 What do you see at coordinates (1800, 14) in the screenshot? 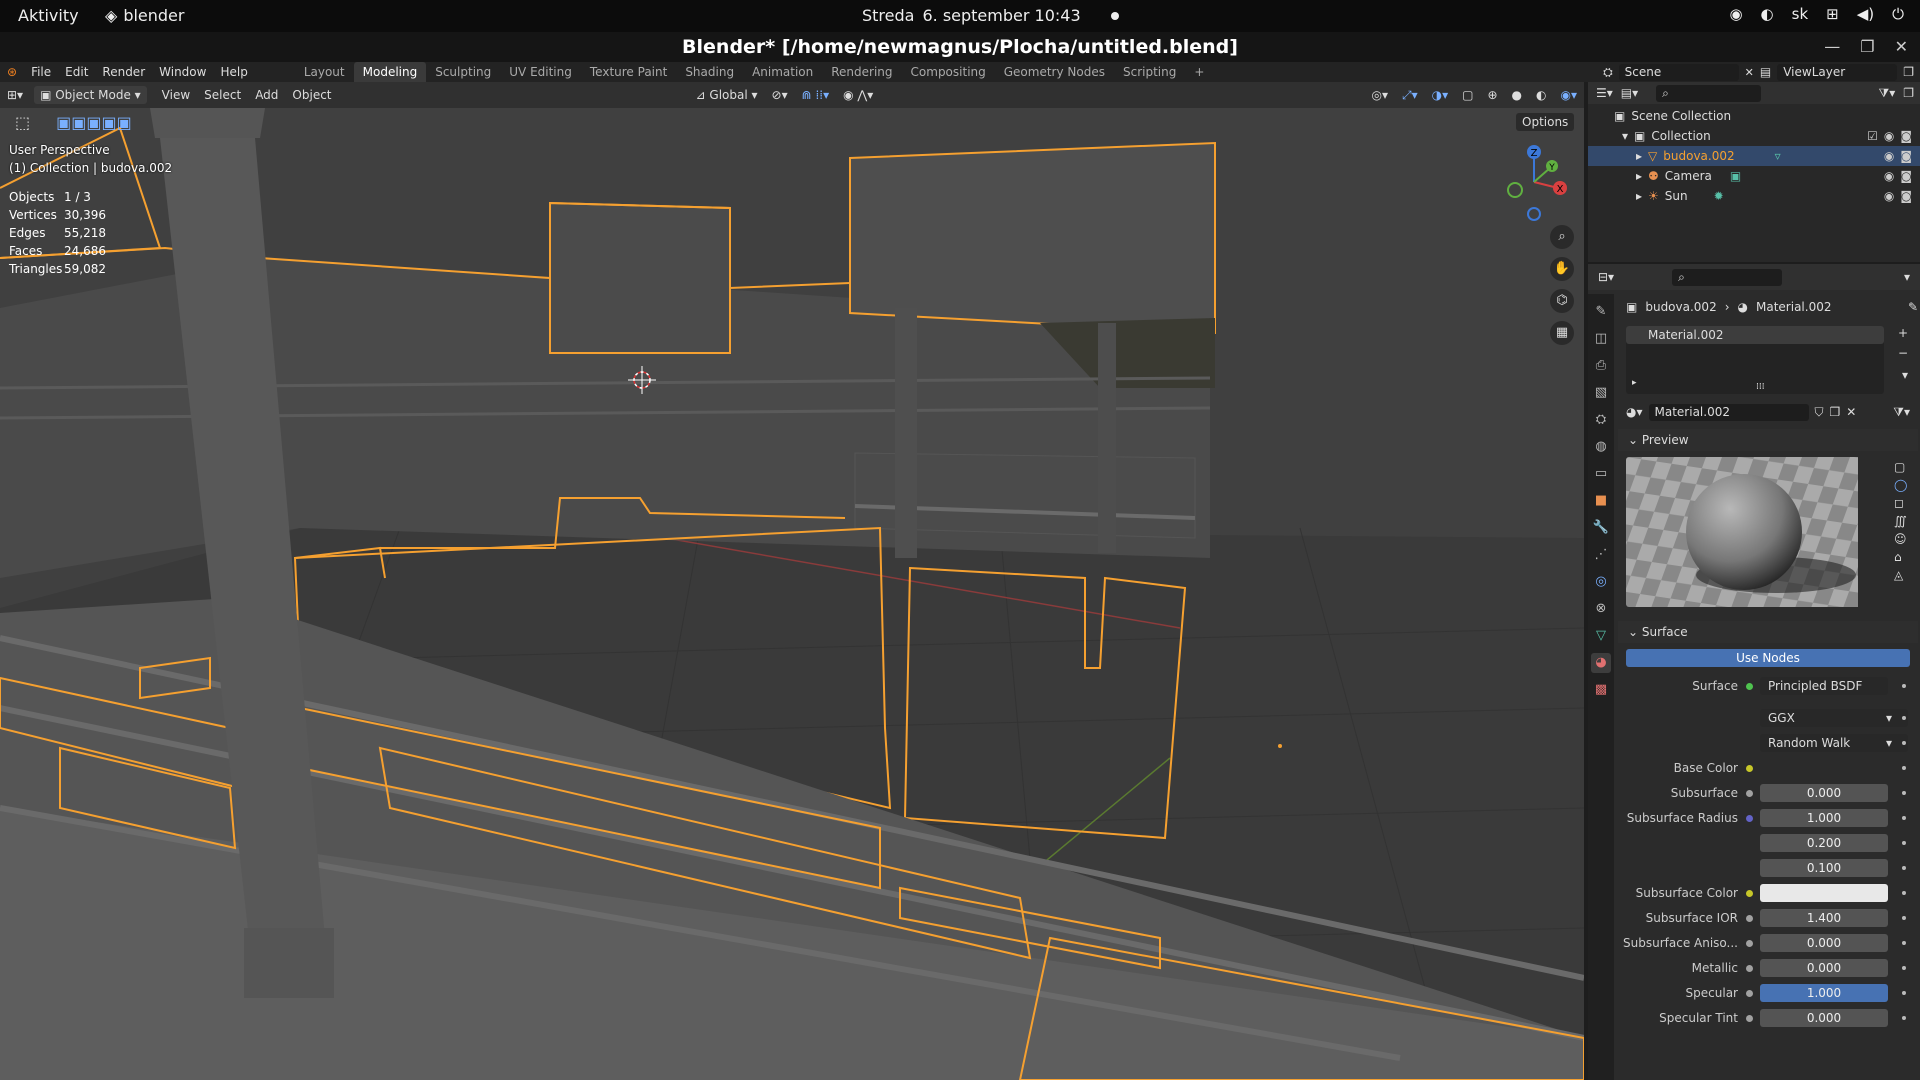
I see `keyboard-layout: sk` at bounding box center [1800, 14].